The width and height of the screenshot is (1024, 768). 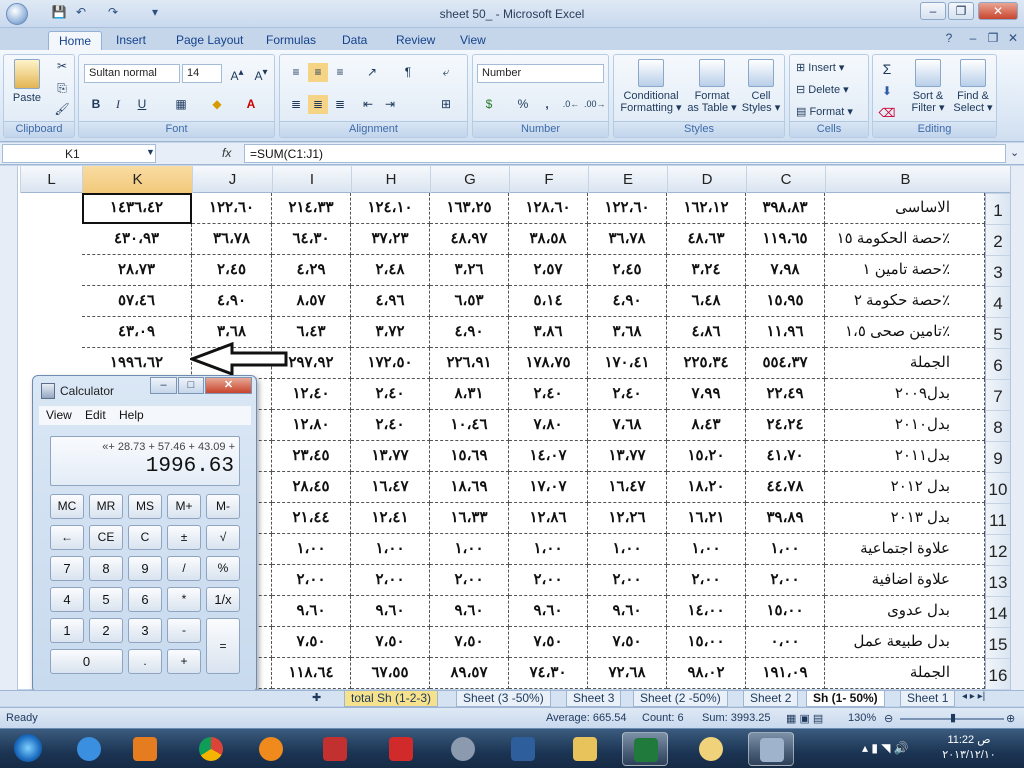 I want to click on row-header: 14, so click(x=997, y=611).